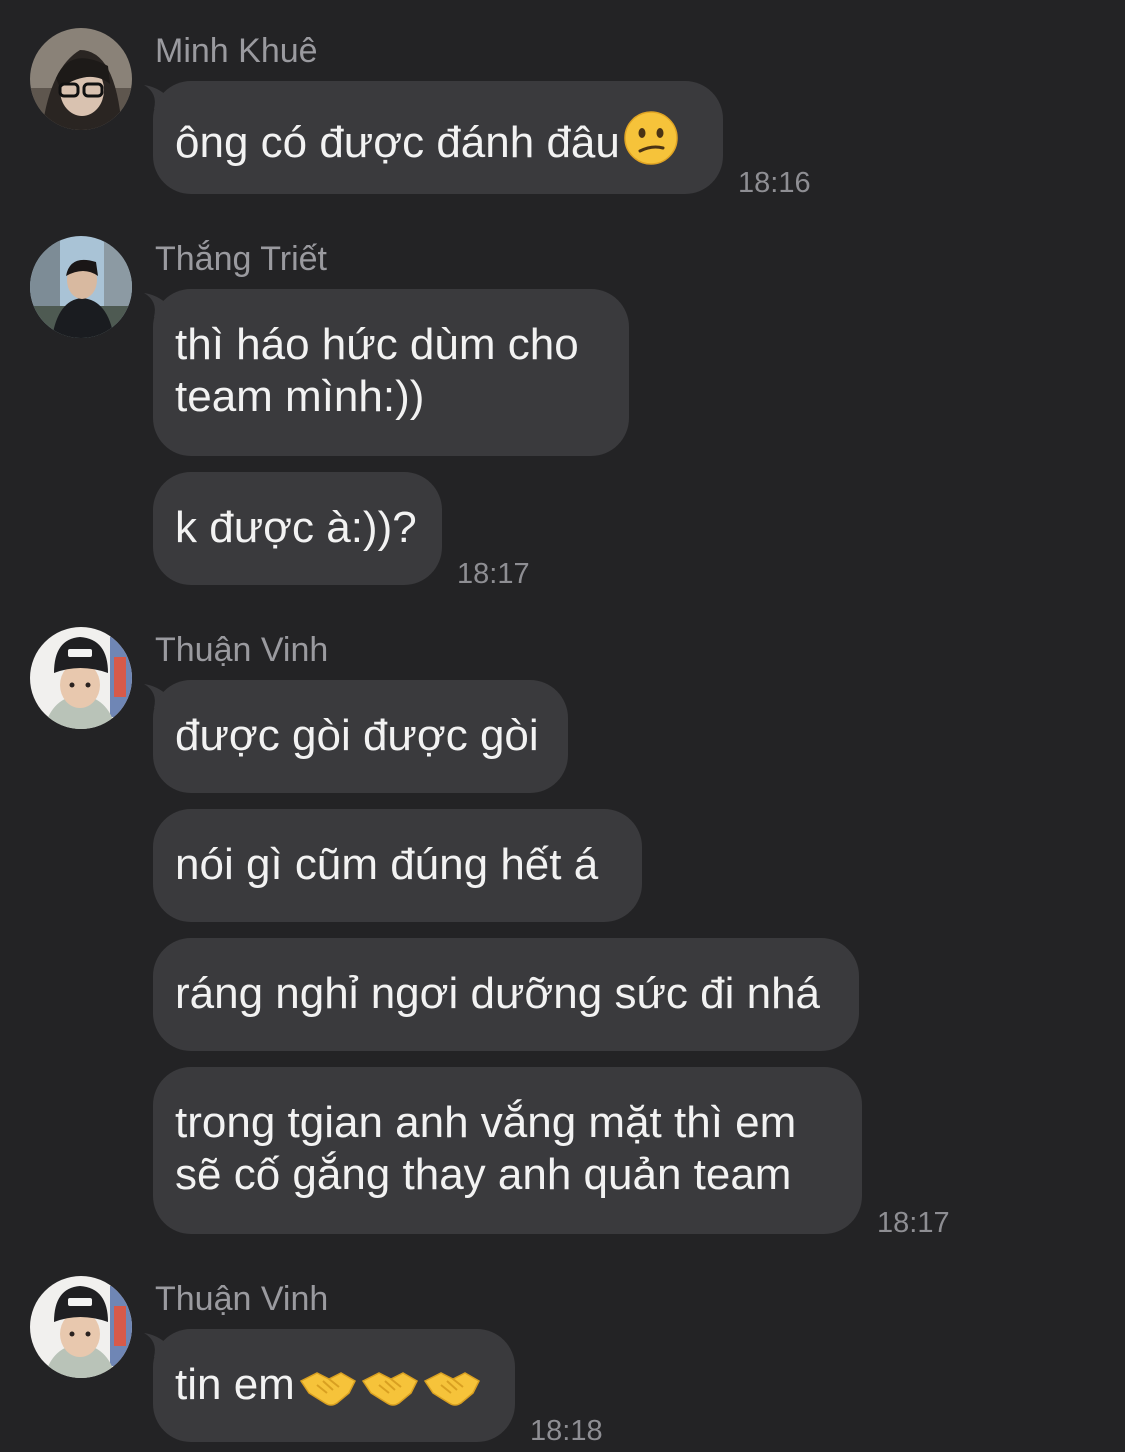  What do you see at coordinates (377, 344) in the screenshot?
I see `message-line: thì háo hức dùm cho` at bounding box center [377, 344].